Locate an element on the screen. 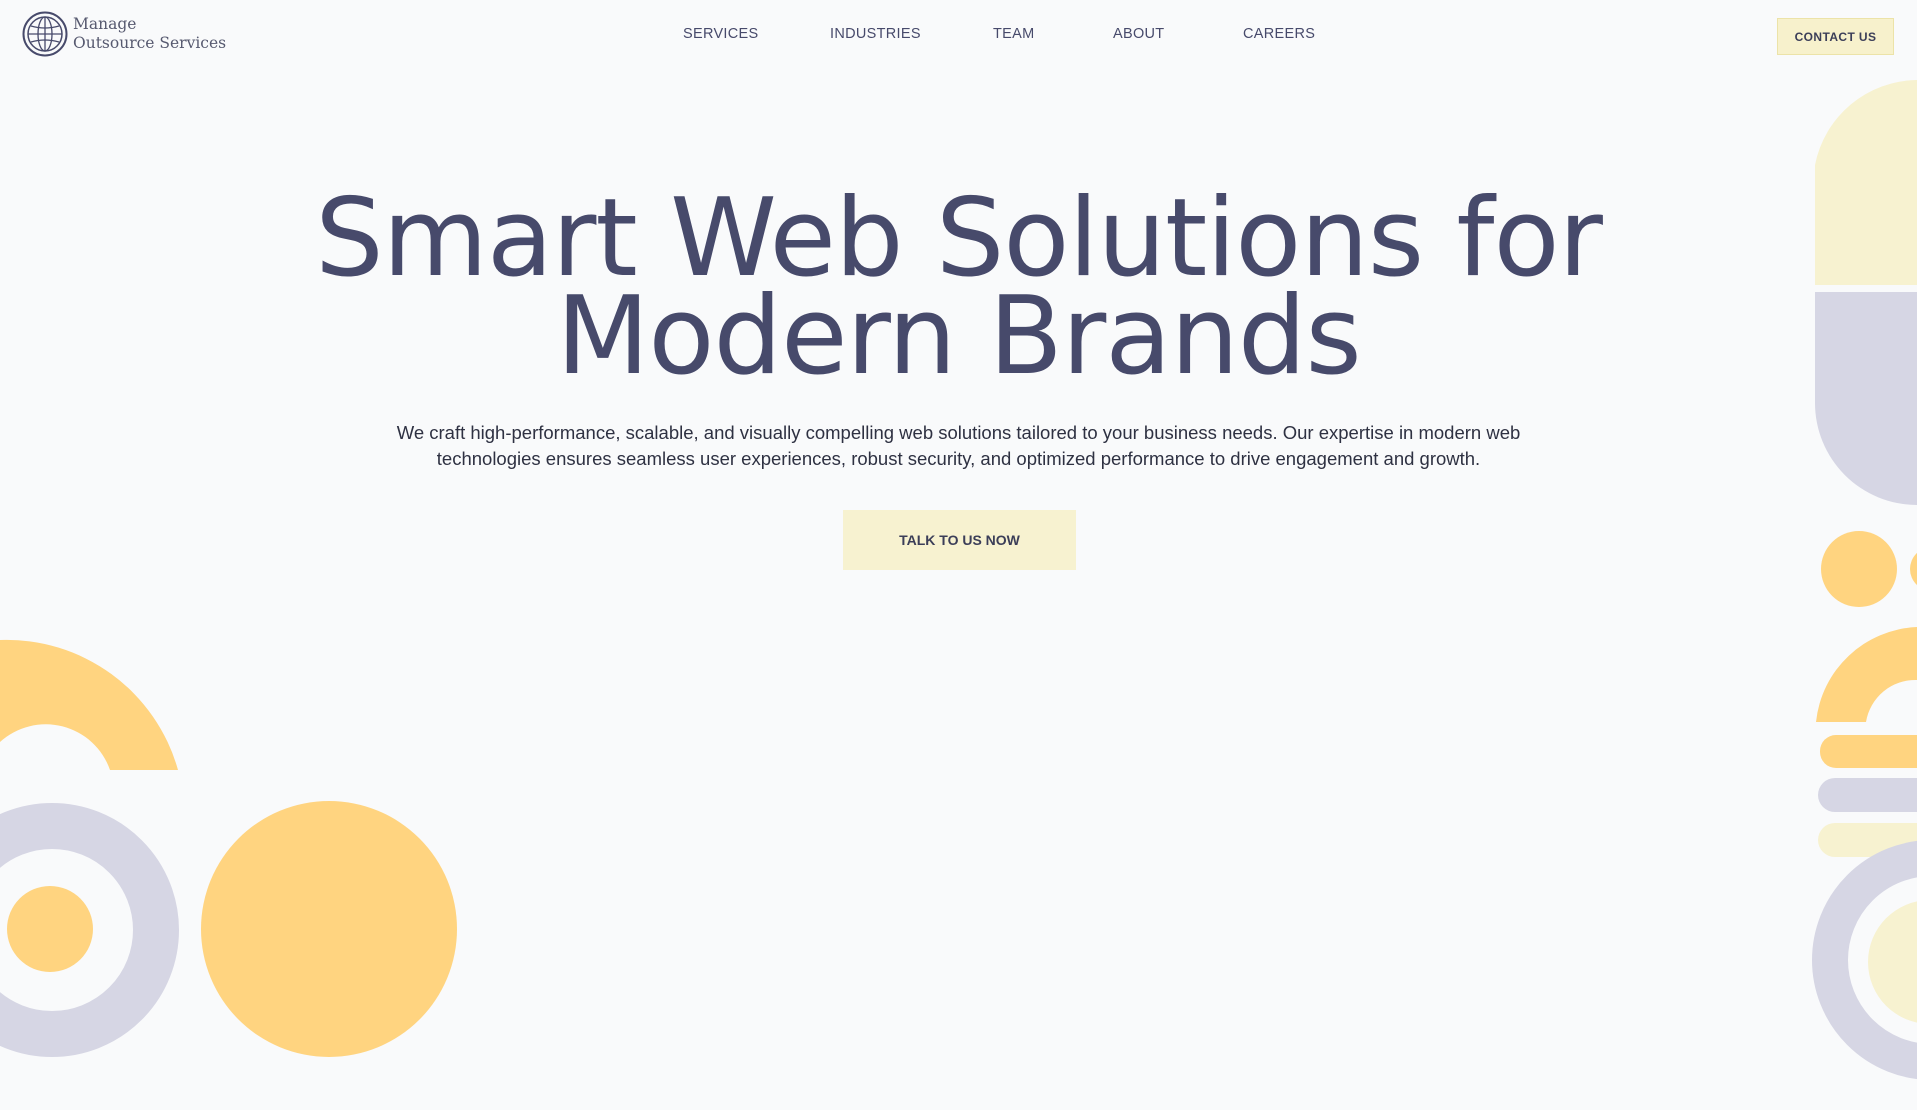 The width and height of the screenshot is (1917, 1110). left-lavender-ring-shape is located at coordinates (89, 930).